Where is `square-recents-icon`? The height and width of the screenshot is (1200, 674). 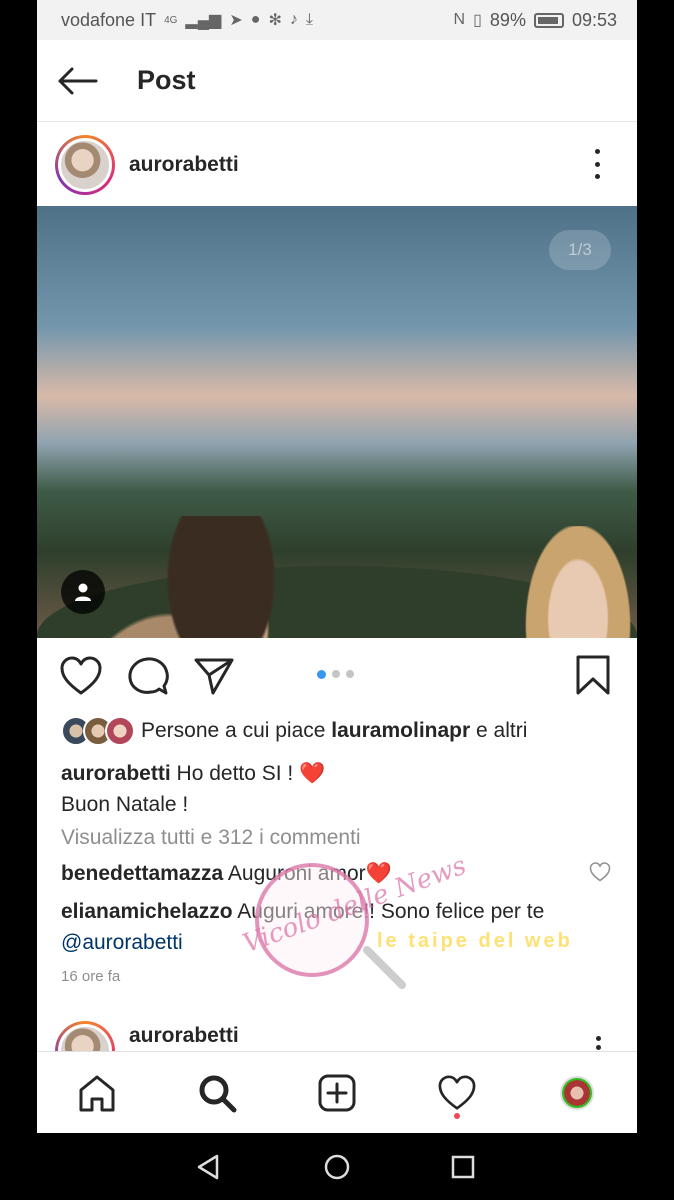
square-recents-icon is located at coordinates (463, 1167).